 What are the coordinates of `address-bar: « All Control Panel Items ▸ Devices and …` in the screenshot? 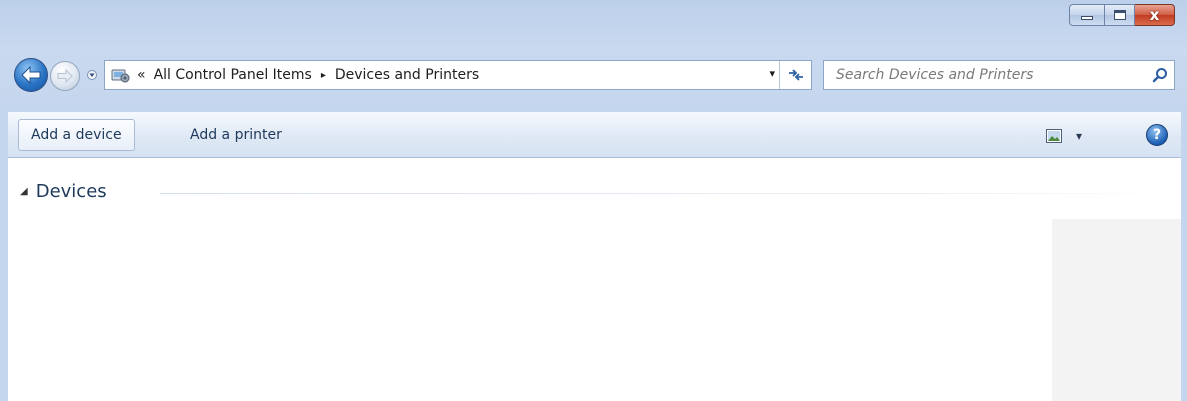 It's located at (458, 75).